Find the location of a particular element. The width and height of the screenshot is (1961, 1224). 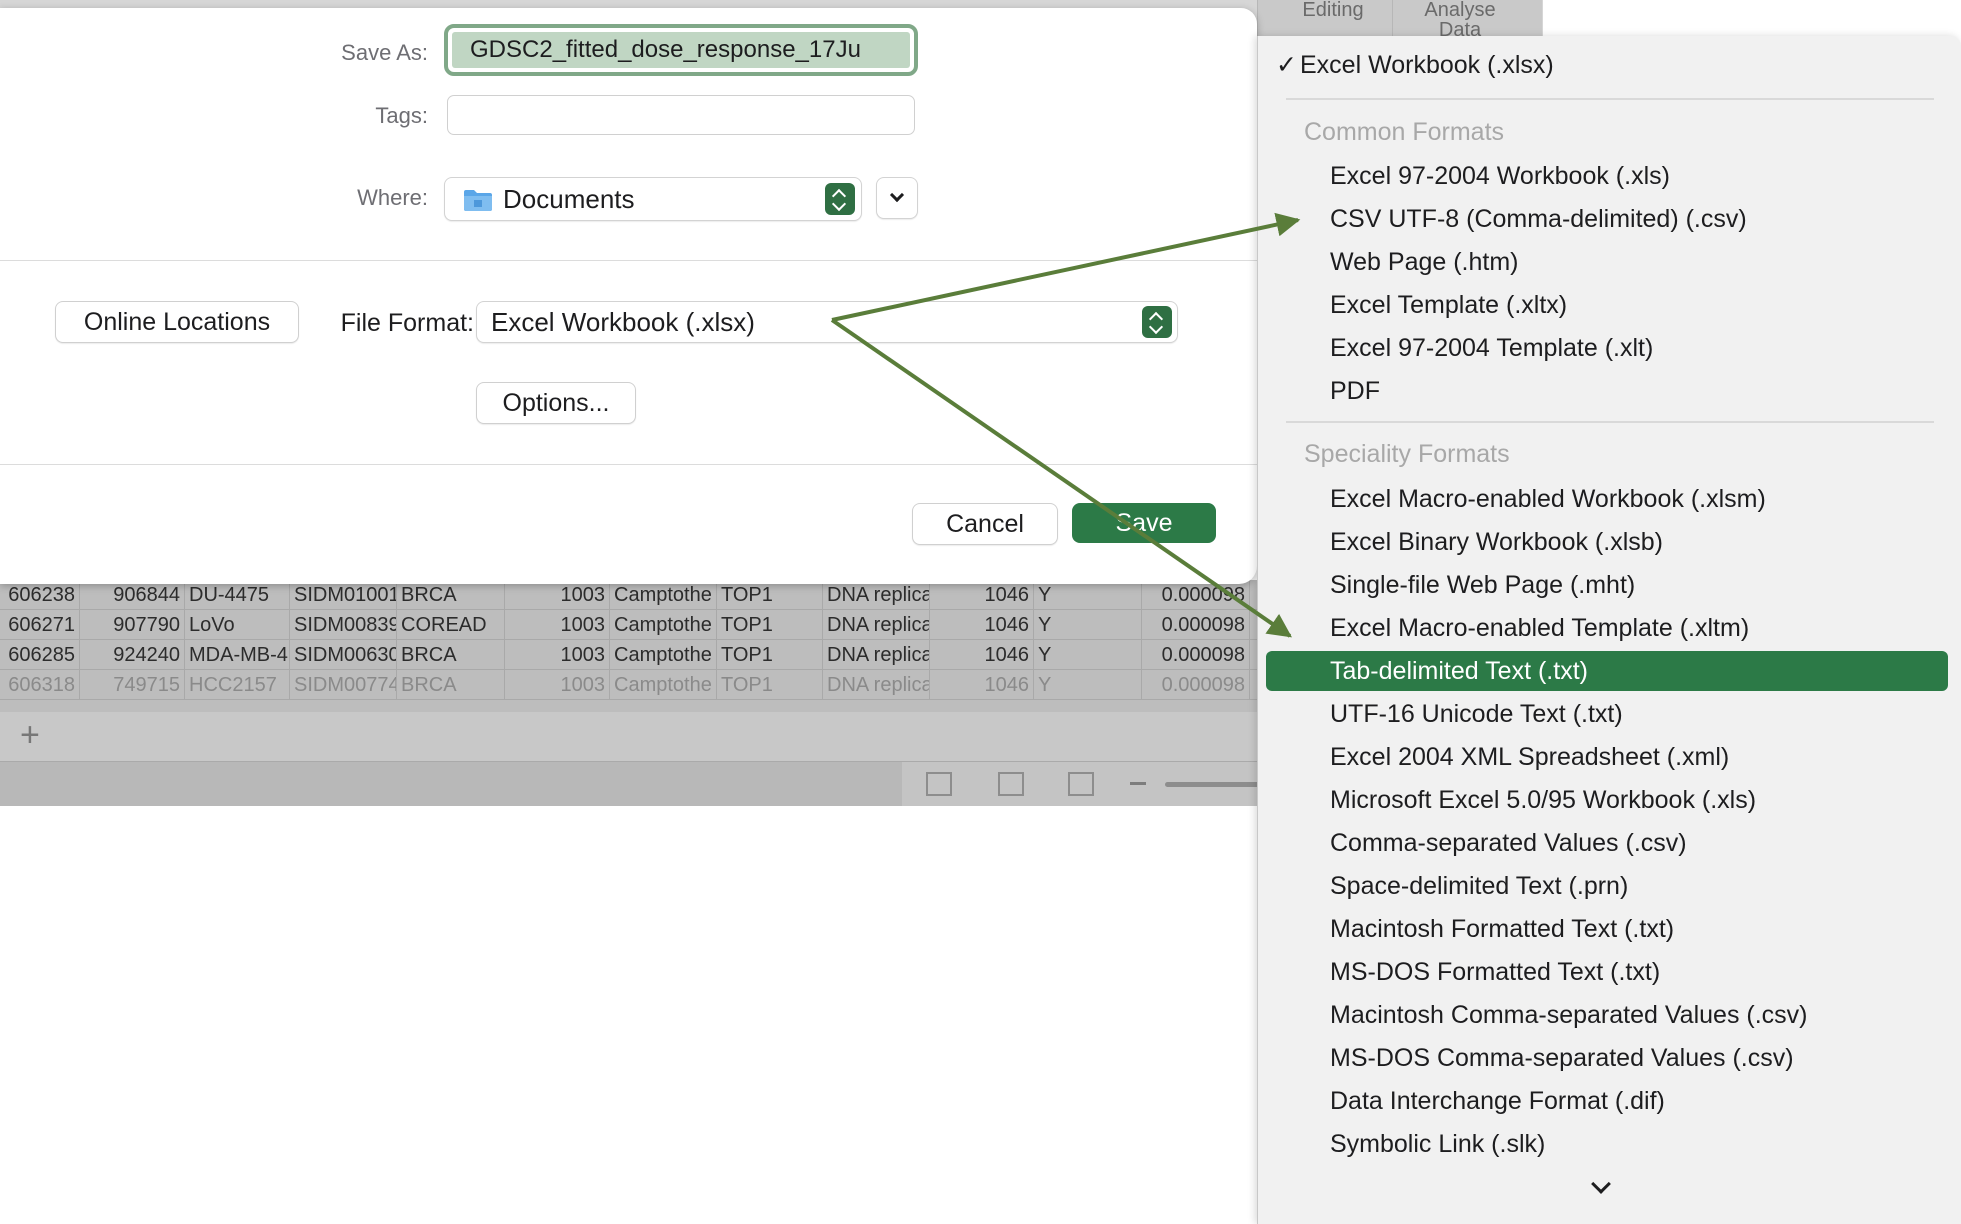

table-cell: 606285 is located at coordinates (40, 655).